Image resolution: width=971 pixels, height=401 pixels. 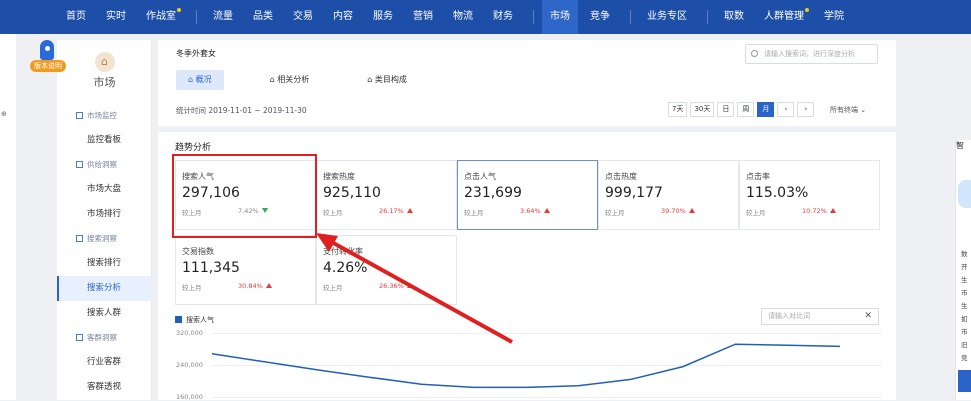 I want to click on sidebar-title: 市场, so click(x=104, y=82).